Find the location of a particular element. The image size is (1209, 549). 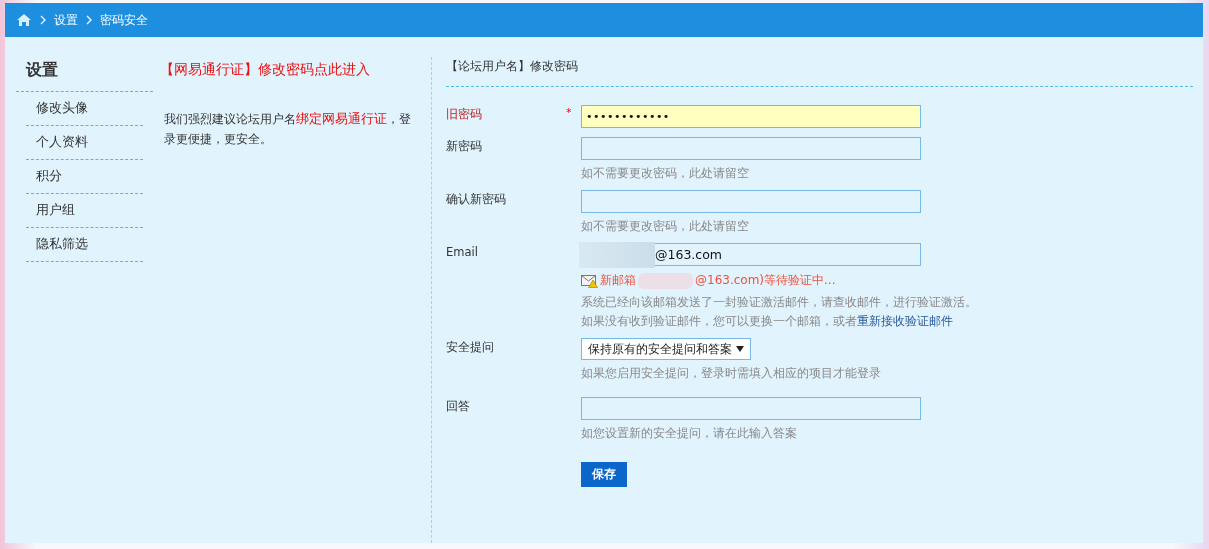

question-select: 保持原有的安全提问和答案 is located at coordinates (666, 349).